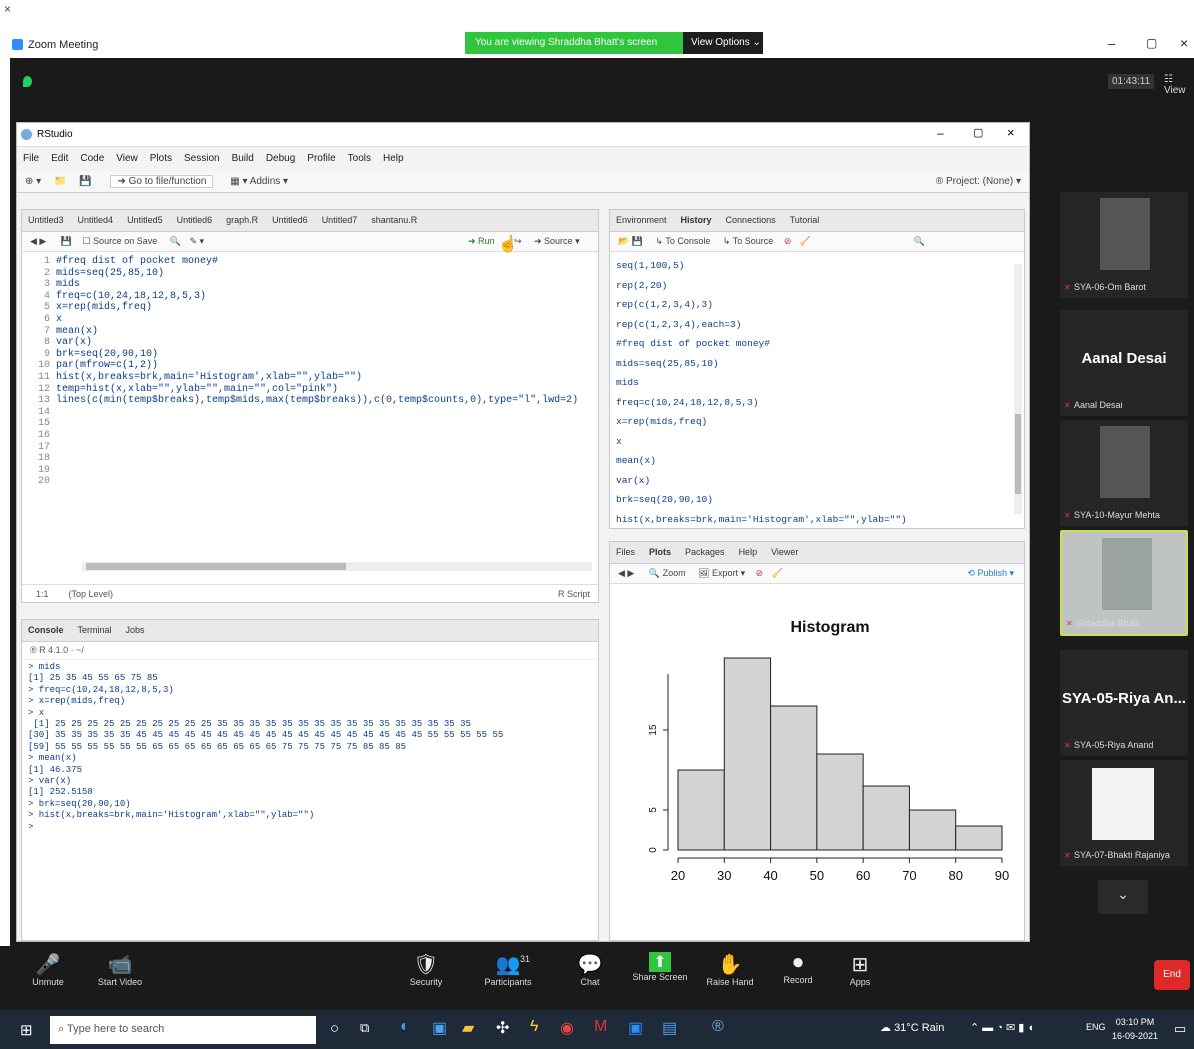  I want to click on store-icon: ▣, so click(439, 1028).